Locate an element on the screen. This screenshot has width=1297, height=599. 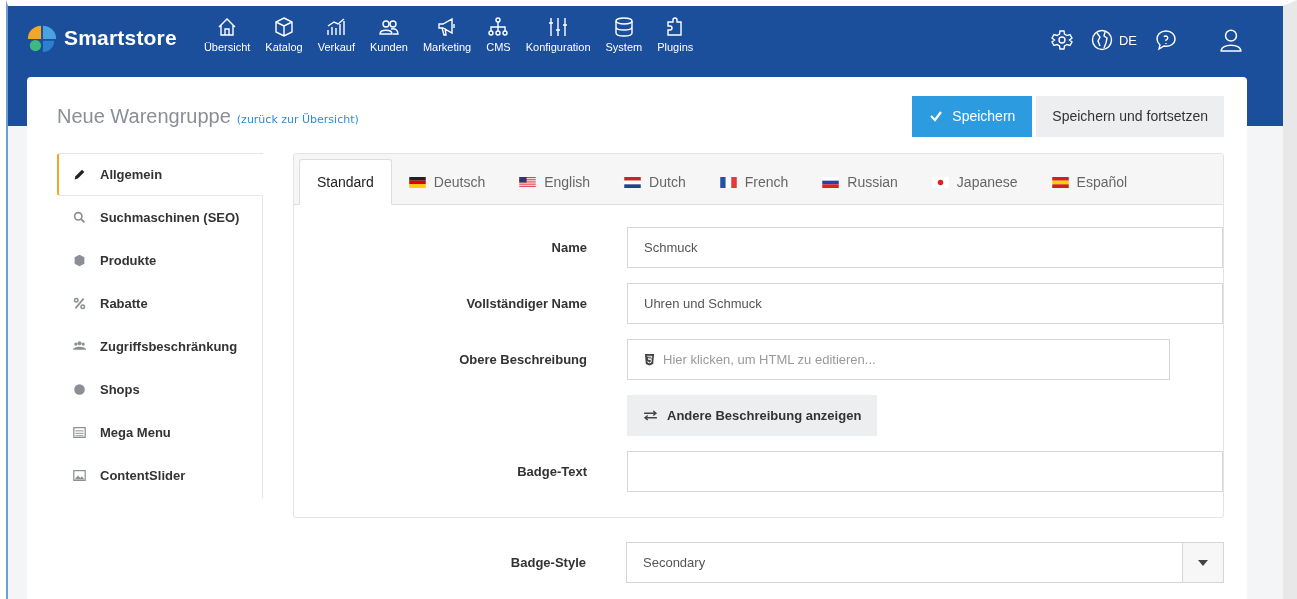
language-button: DE is located at coordinates (1113, 40).